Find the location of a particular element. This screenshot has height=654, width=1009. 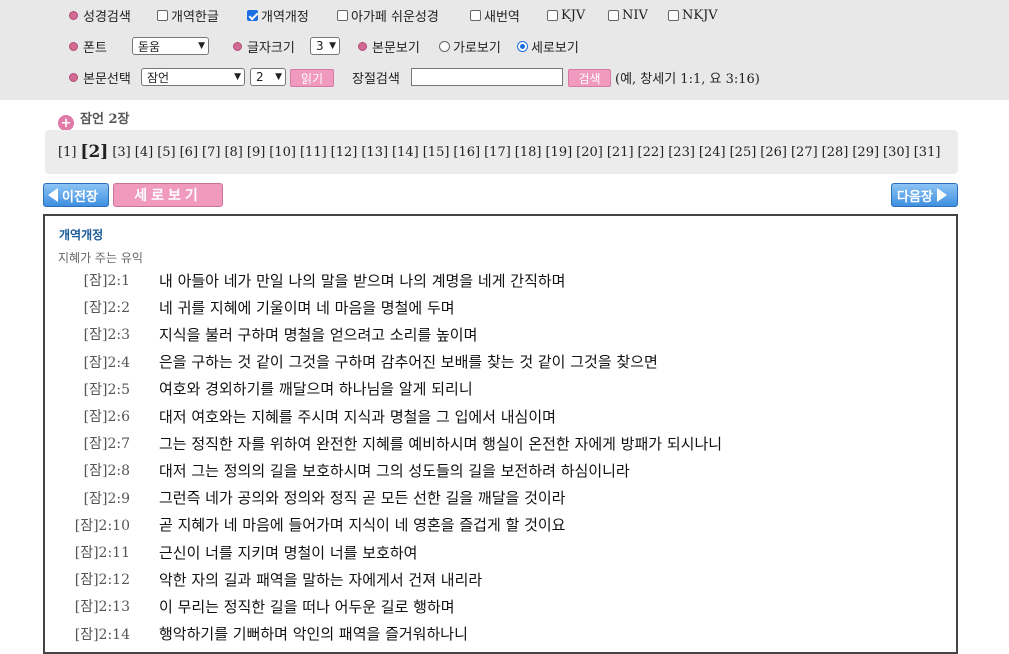

chapter-link: [23] is located at coordinates (681, 152).